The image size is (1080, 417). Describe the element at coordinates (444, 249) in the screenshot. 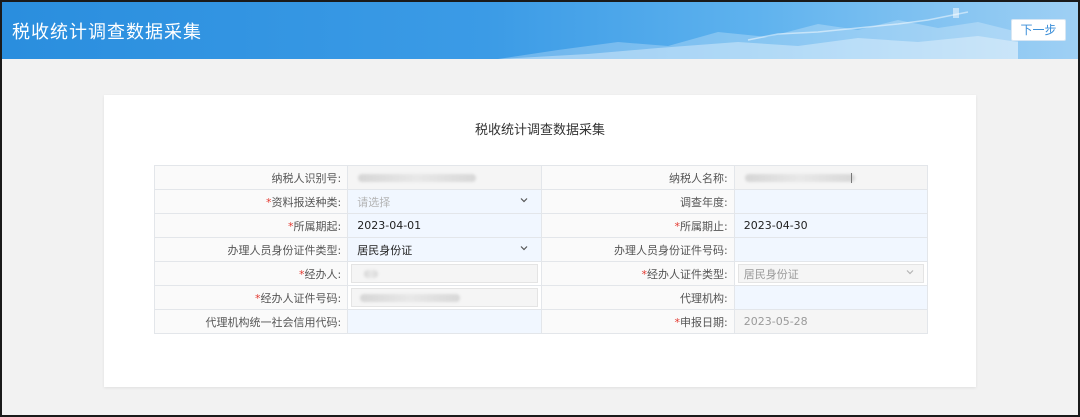

I see `handler-id-type-select: 居民身份证` at that location.